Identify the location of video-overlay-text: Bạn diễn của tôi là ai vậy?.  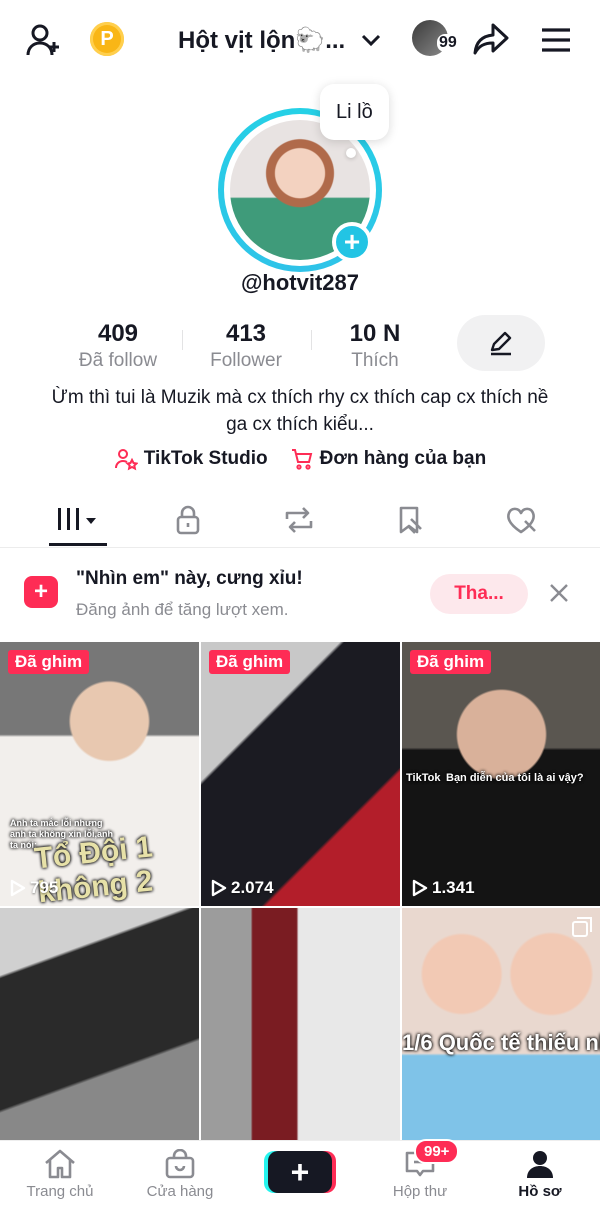
(515, 778).